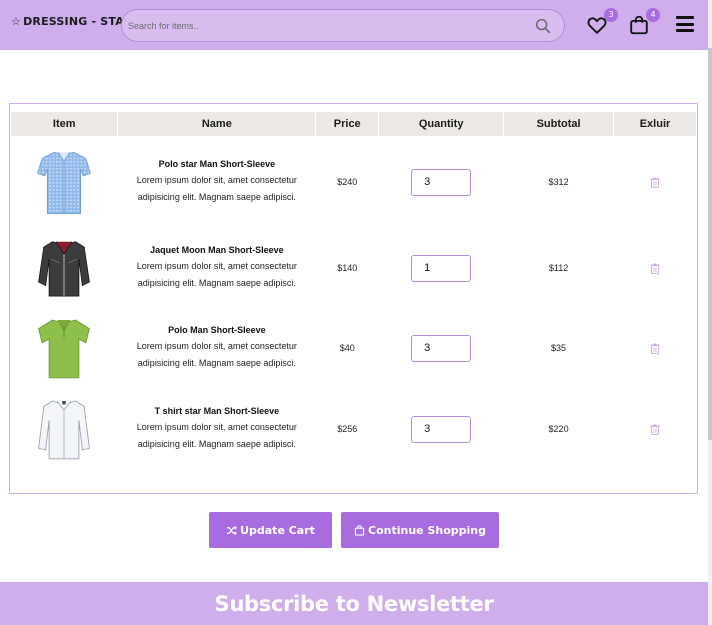 The height and width of the screenshot is (625, 712). Describe the element at coordinates (427, 530) in the screenshot. I see `continue-shopping-label: Continue Shopping` at that location.